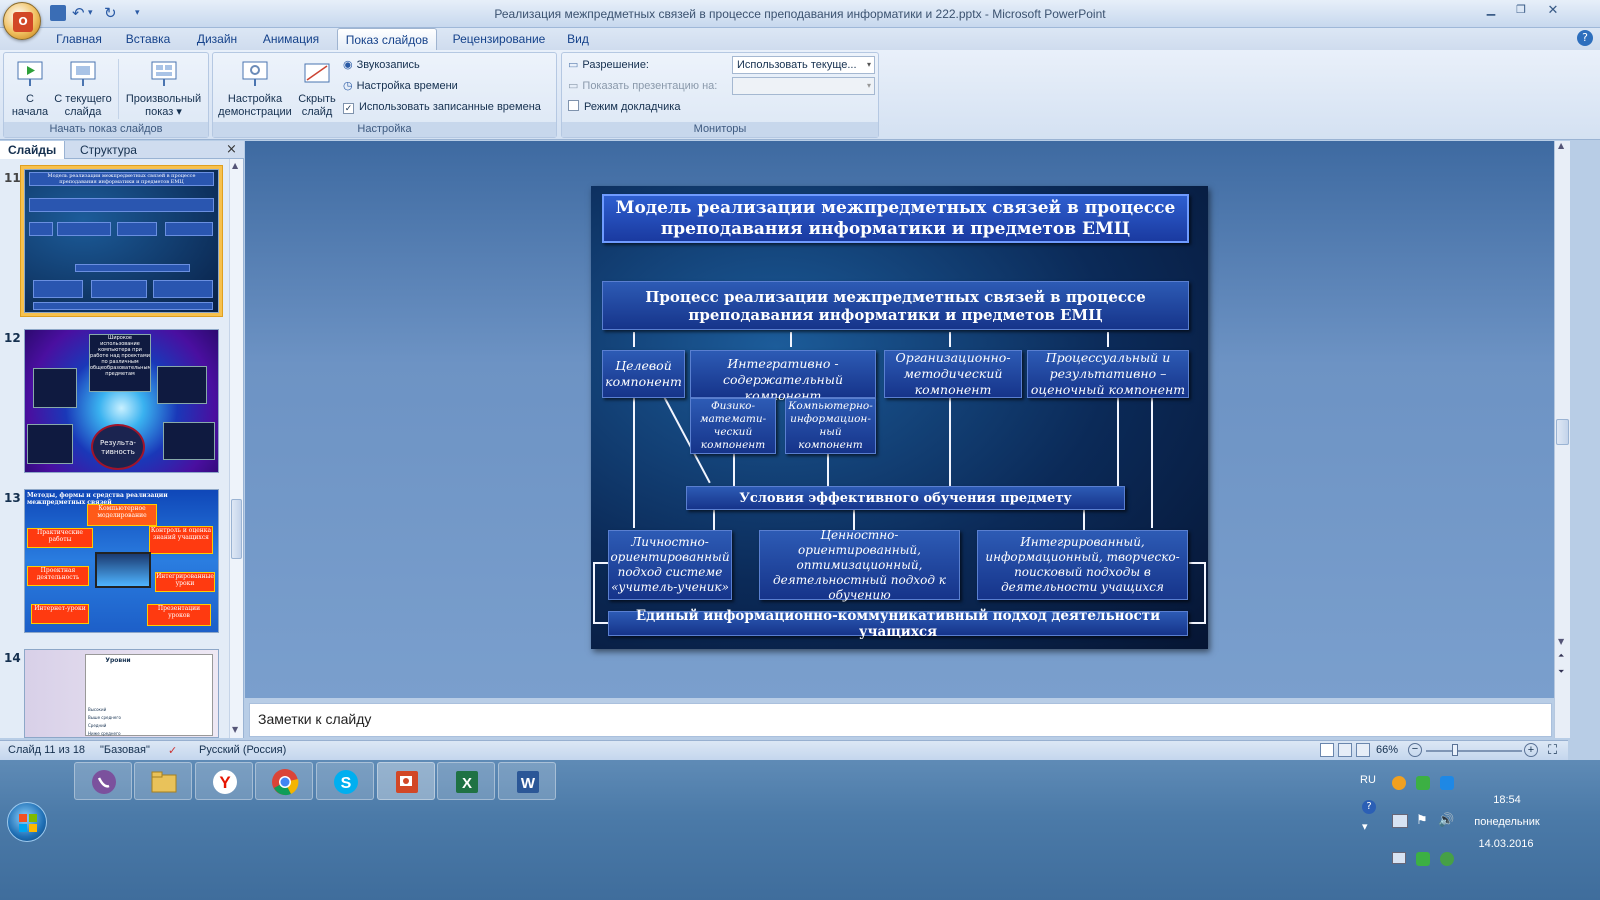 This screenshot has height=900, width=1600. Describe the element at coordinates (79, 39) in the screenshot. I see `tab-home: Главная` at that location.